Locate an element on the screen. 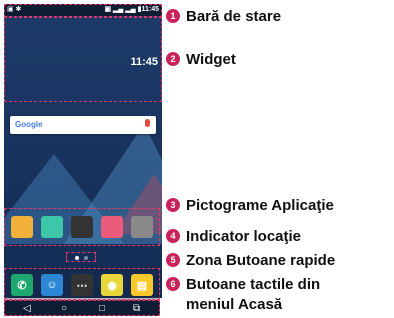 Image resolution: width=394 pixels, height=318 pixels. mic-icon is located at coordinates (147, 123).